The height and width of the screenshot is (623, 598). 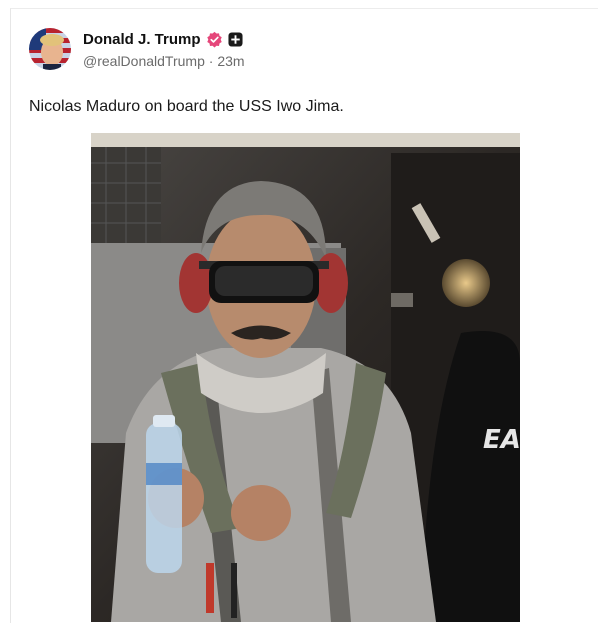 I want to click on author-meta: @realDonaldTrump · 23m, so click(x=164, y=61).